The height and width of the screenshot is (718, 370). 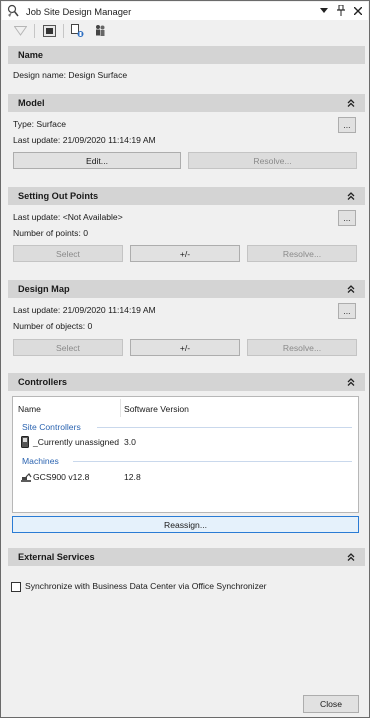 What do you see at coordinates (84, 310) in the screenshot?
I see `design-map-last-update-text: Last update: 21/09/2020 11:14:19 AM` at bounding box center [84, 310].